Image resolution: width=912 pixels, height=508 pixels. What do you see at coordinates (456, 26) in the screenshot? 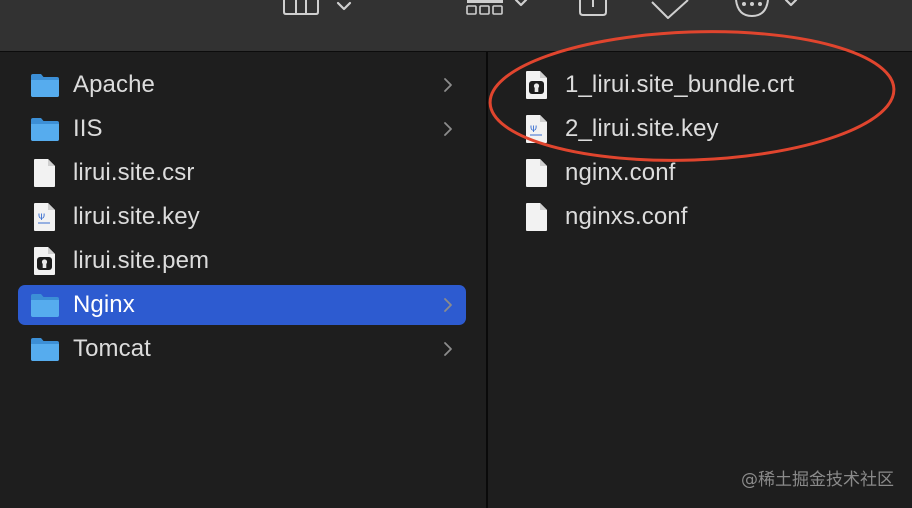
I see `toolbar` at bounding box center [456, 26].